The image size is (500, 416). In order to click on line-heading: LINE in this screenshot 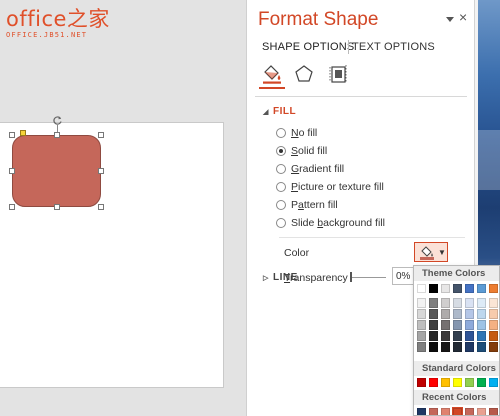, I will do `click(285, 277)`.